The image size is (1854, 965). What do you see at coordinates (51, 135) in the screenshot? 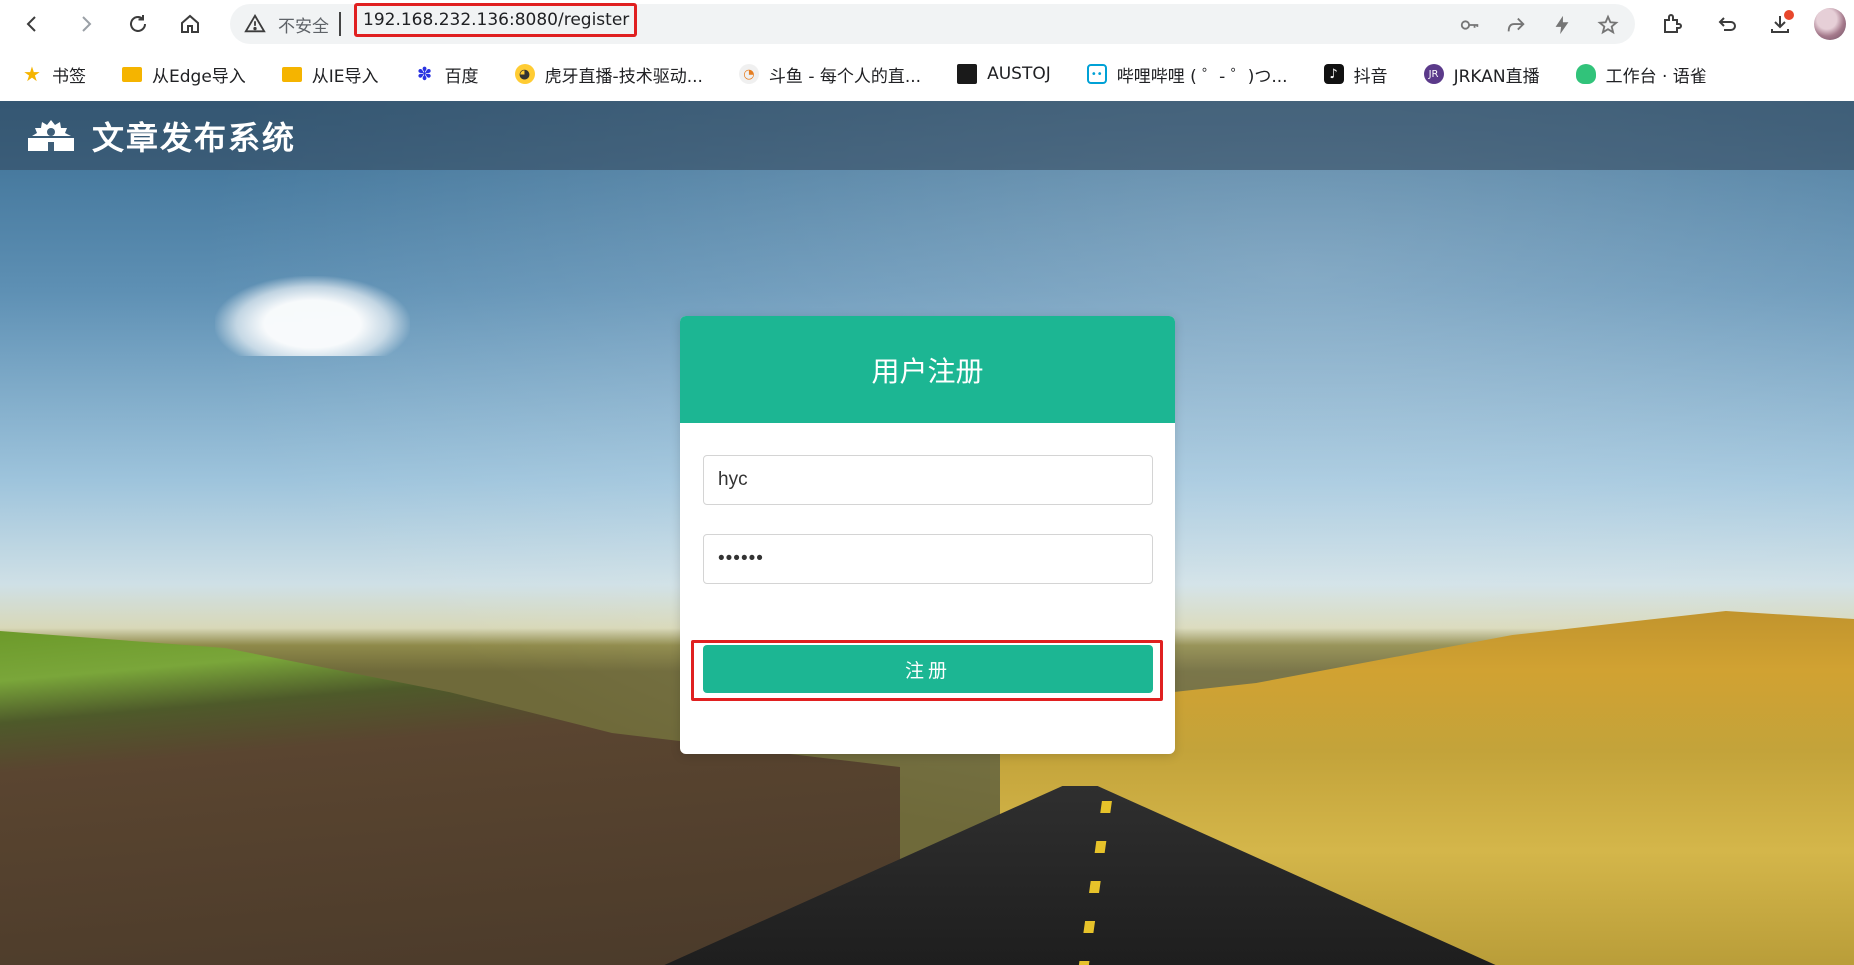
I see `gear-house-logo-icon` at bounding box center [51, 135].